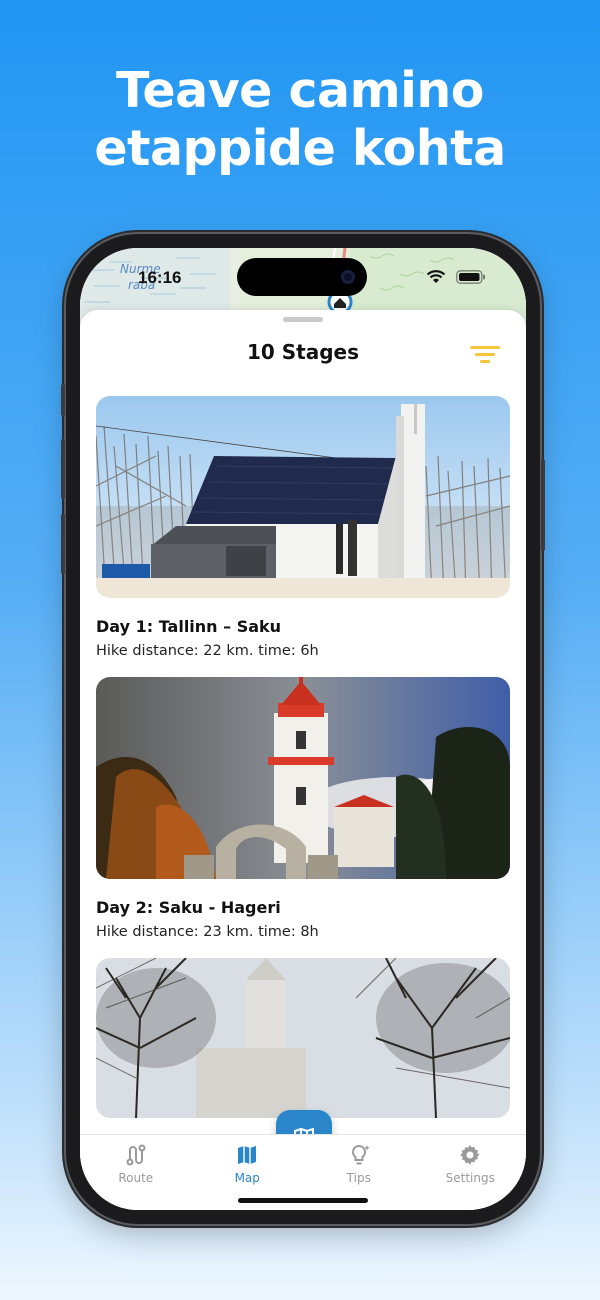 This screenshot has width=600, height=1300. I want to click on home-indicator, so click(303, 1200).